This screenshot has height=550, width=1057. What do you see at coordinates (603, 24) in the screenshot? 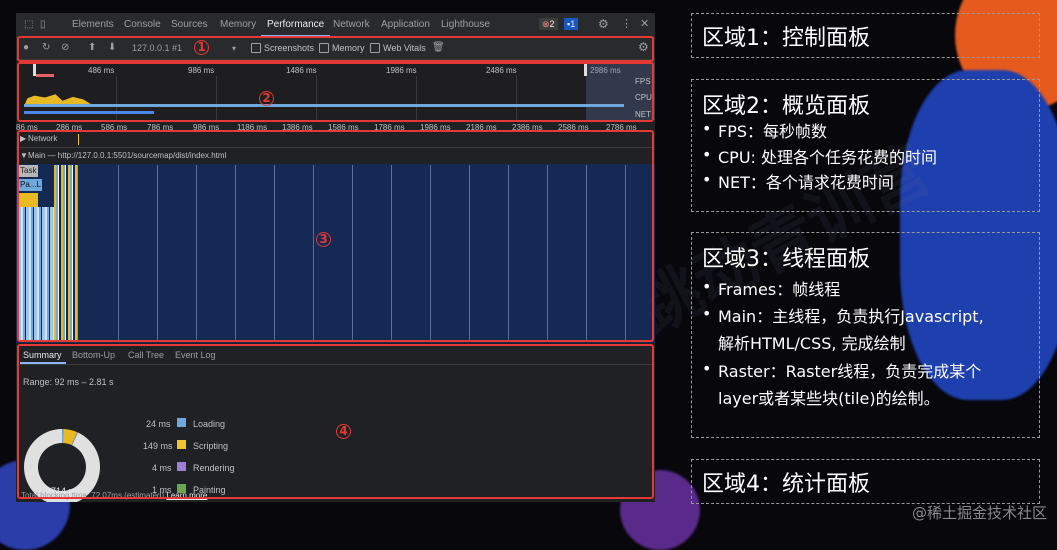
I see `settings-gear-icon: ⚙` at bounding box center [603, 24].